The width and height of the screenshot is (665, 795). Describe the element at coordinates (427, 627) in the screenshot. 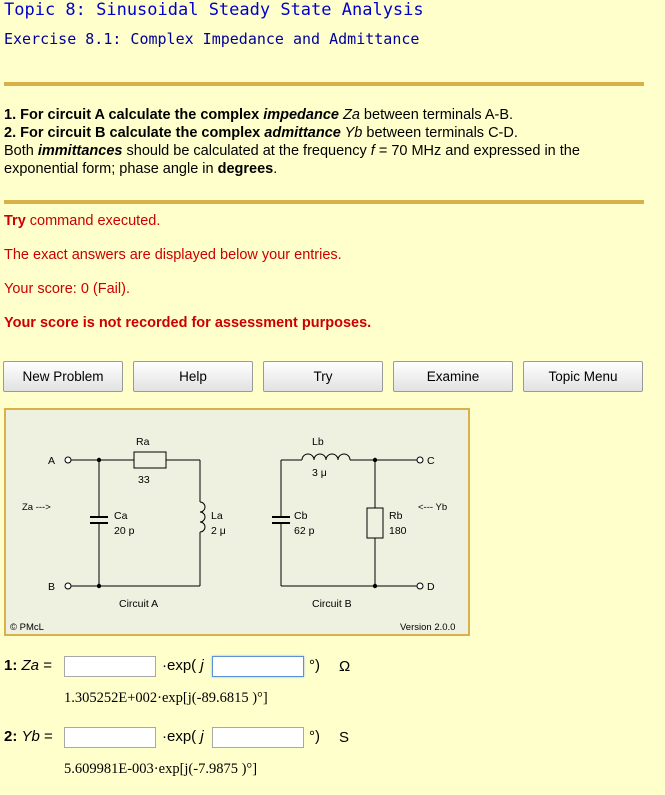

I see `version-text: Version 2.0.0` at that location.